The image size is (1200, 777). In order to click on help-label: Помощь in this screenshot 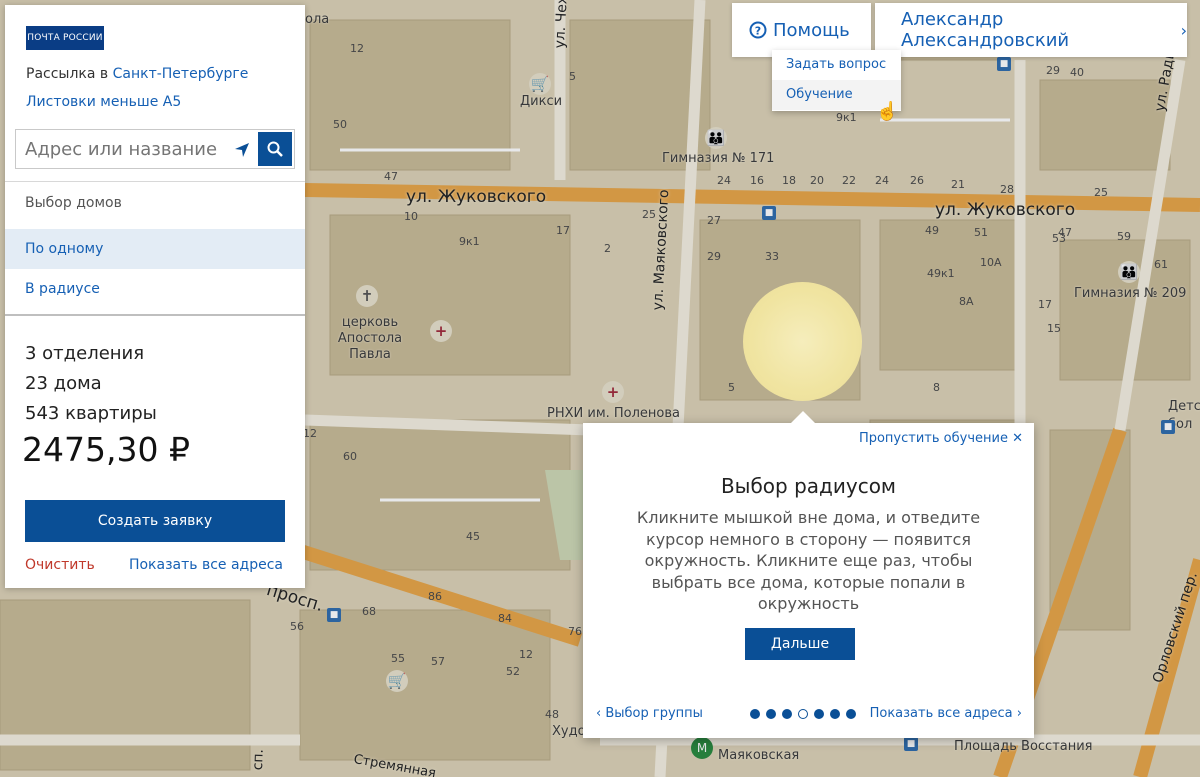, I will do `click(811, 30)`.